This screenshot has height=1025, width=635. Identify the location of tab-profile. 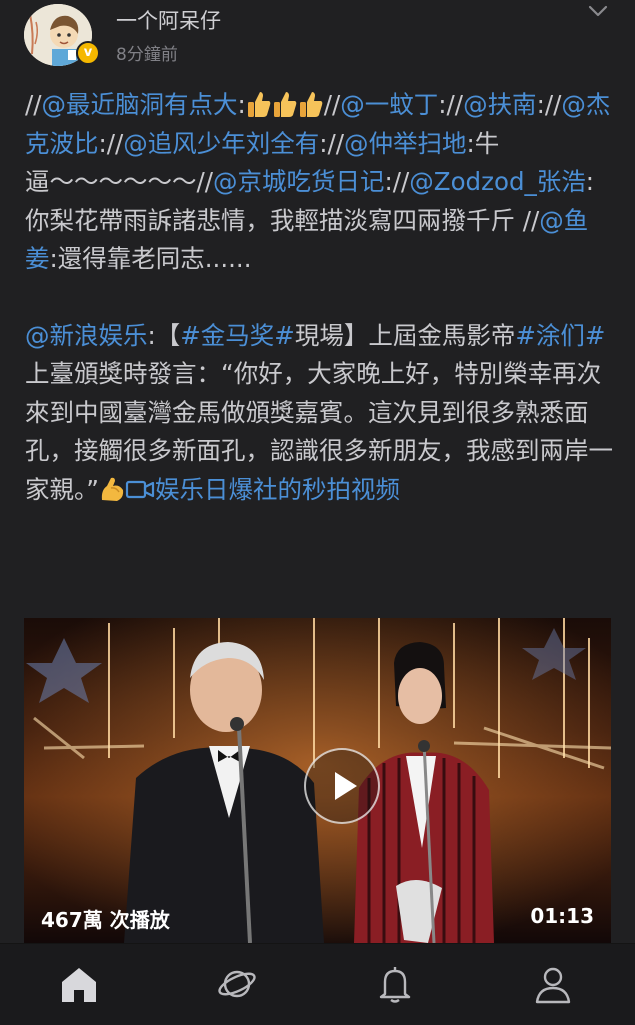
(553, 984).